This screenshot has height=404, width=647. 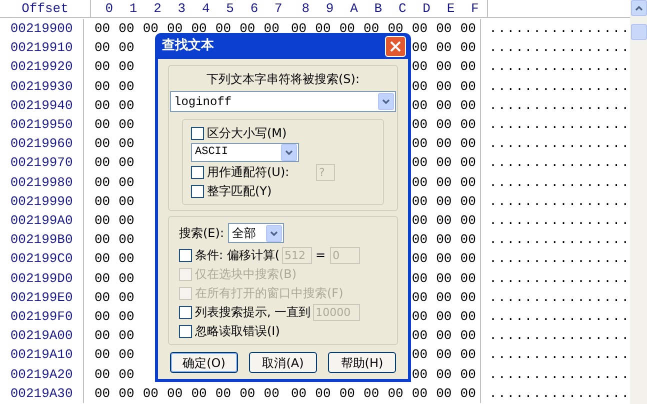 I want to click on column-header: 1, so click(x=133, y=8).